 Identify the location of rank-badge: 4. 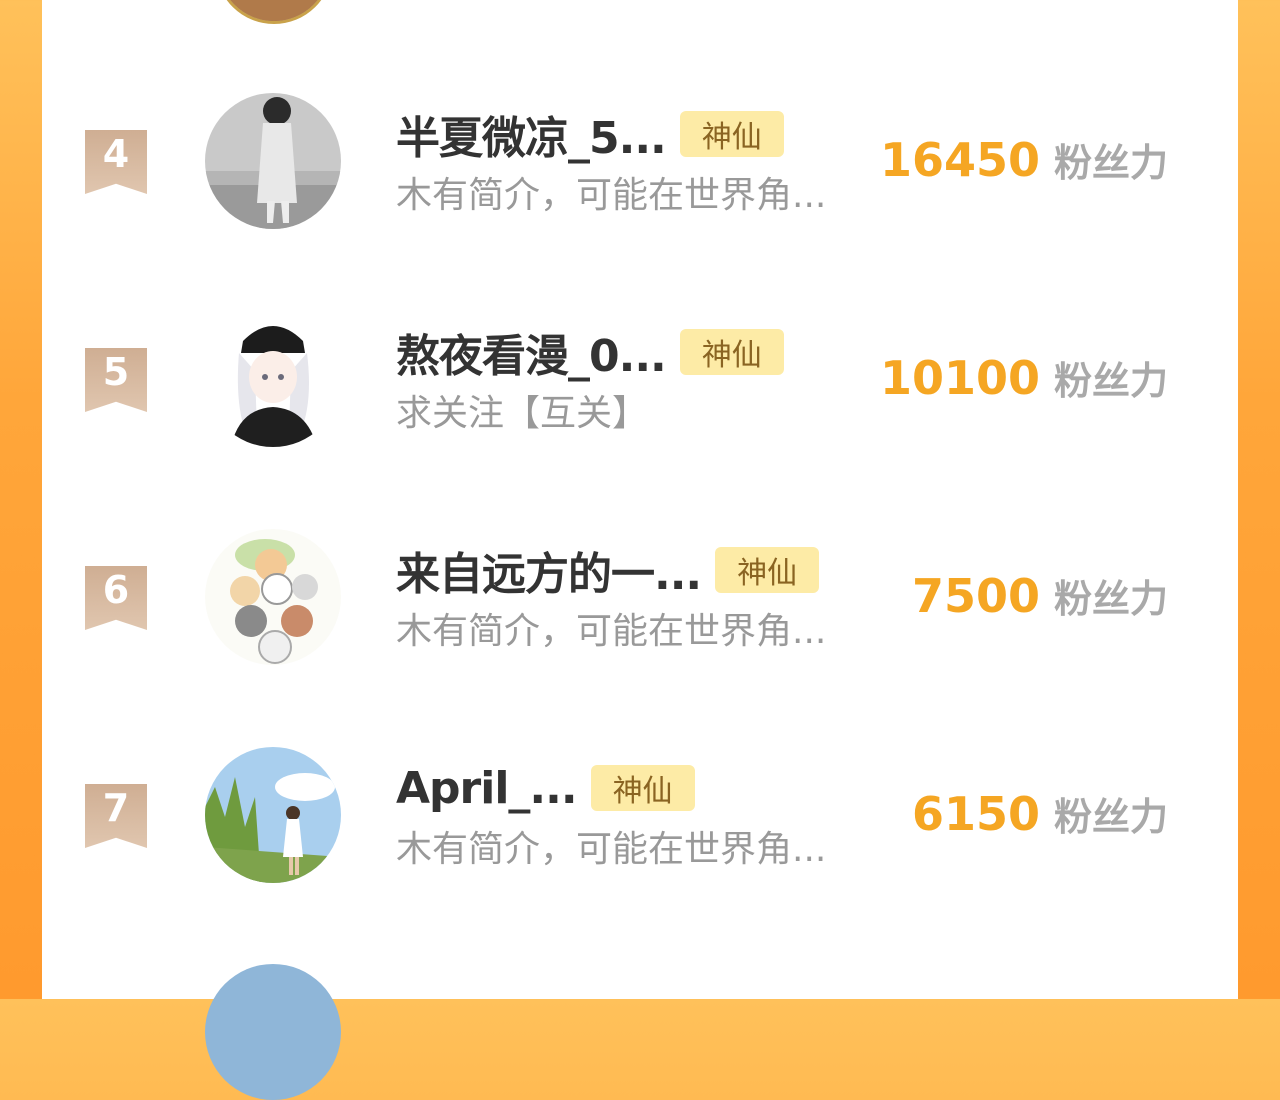
(116, 162).